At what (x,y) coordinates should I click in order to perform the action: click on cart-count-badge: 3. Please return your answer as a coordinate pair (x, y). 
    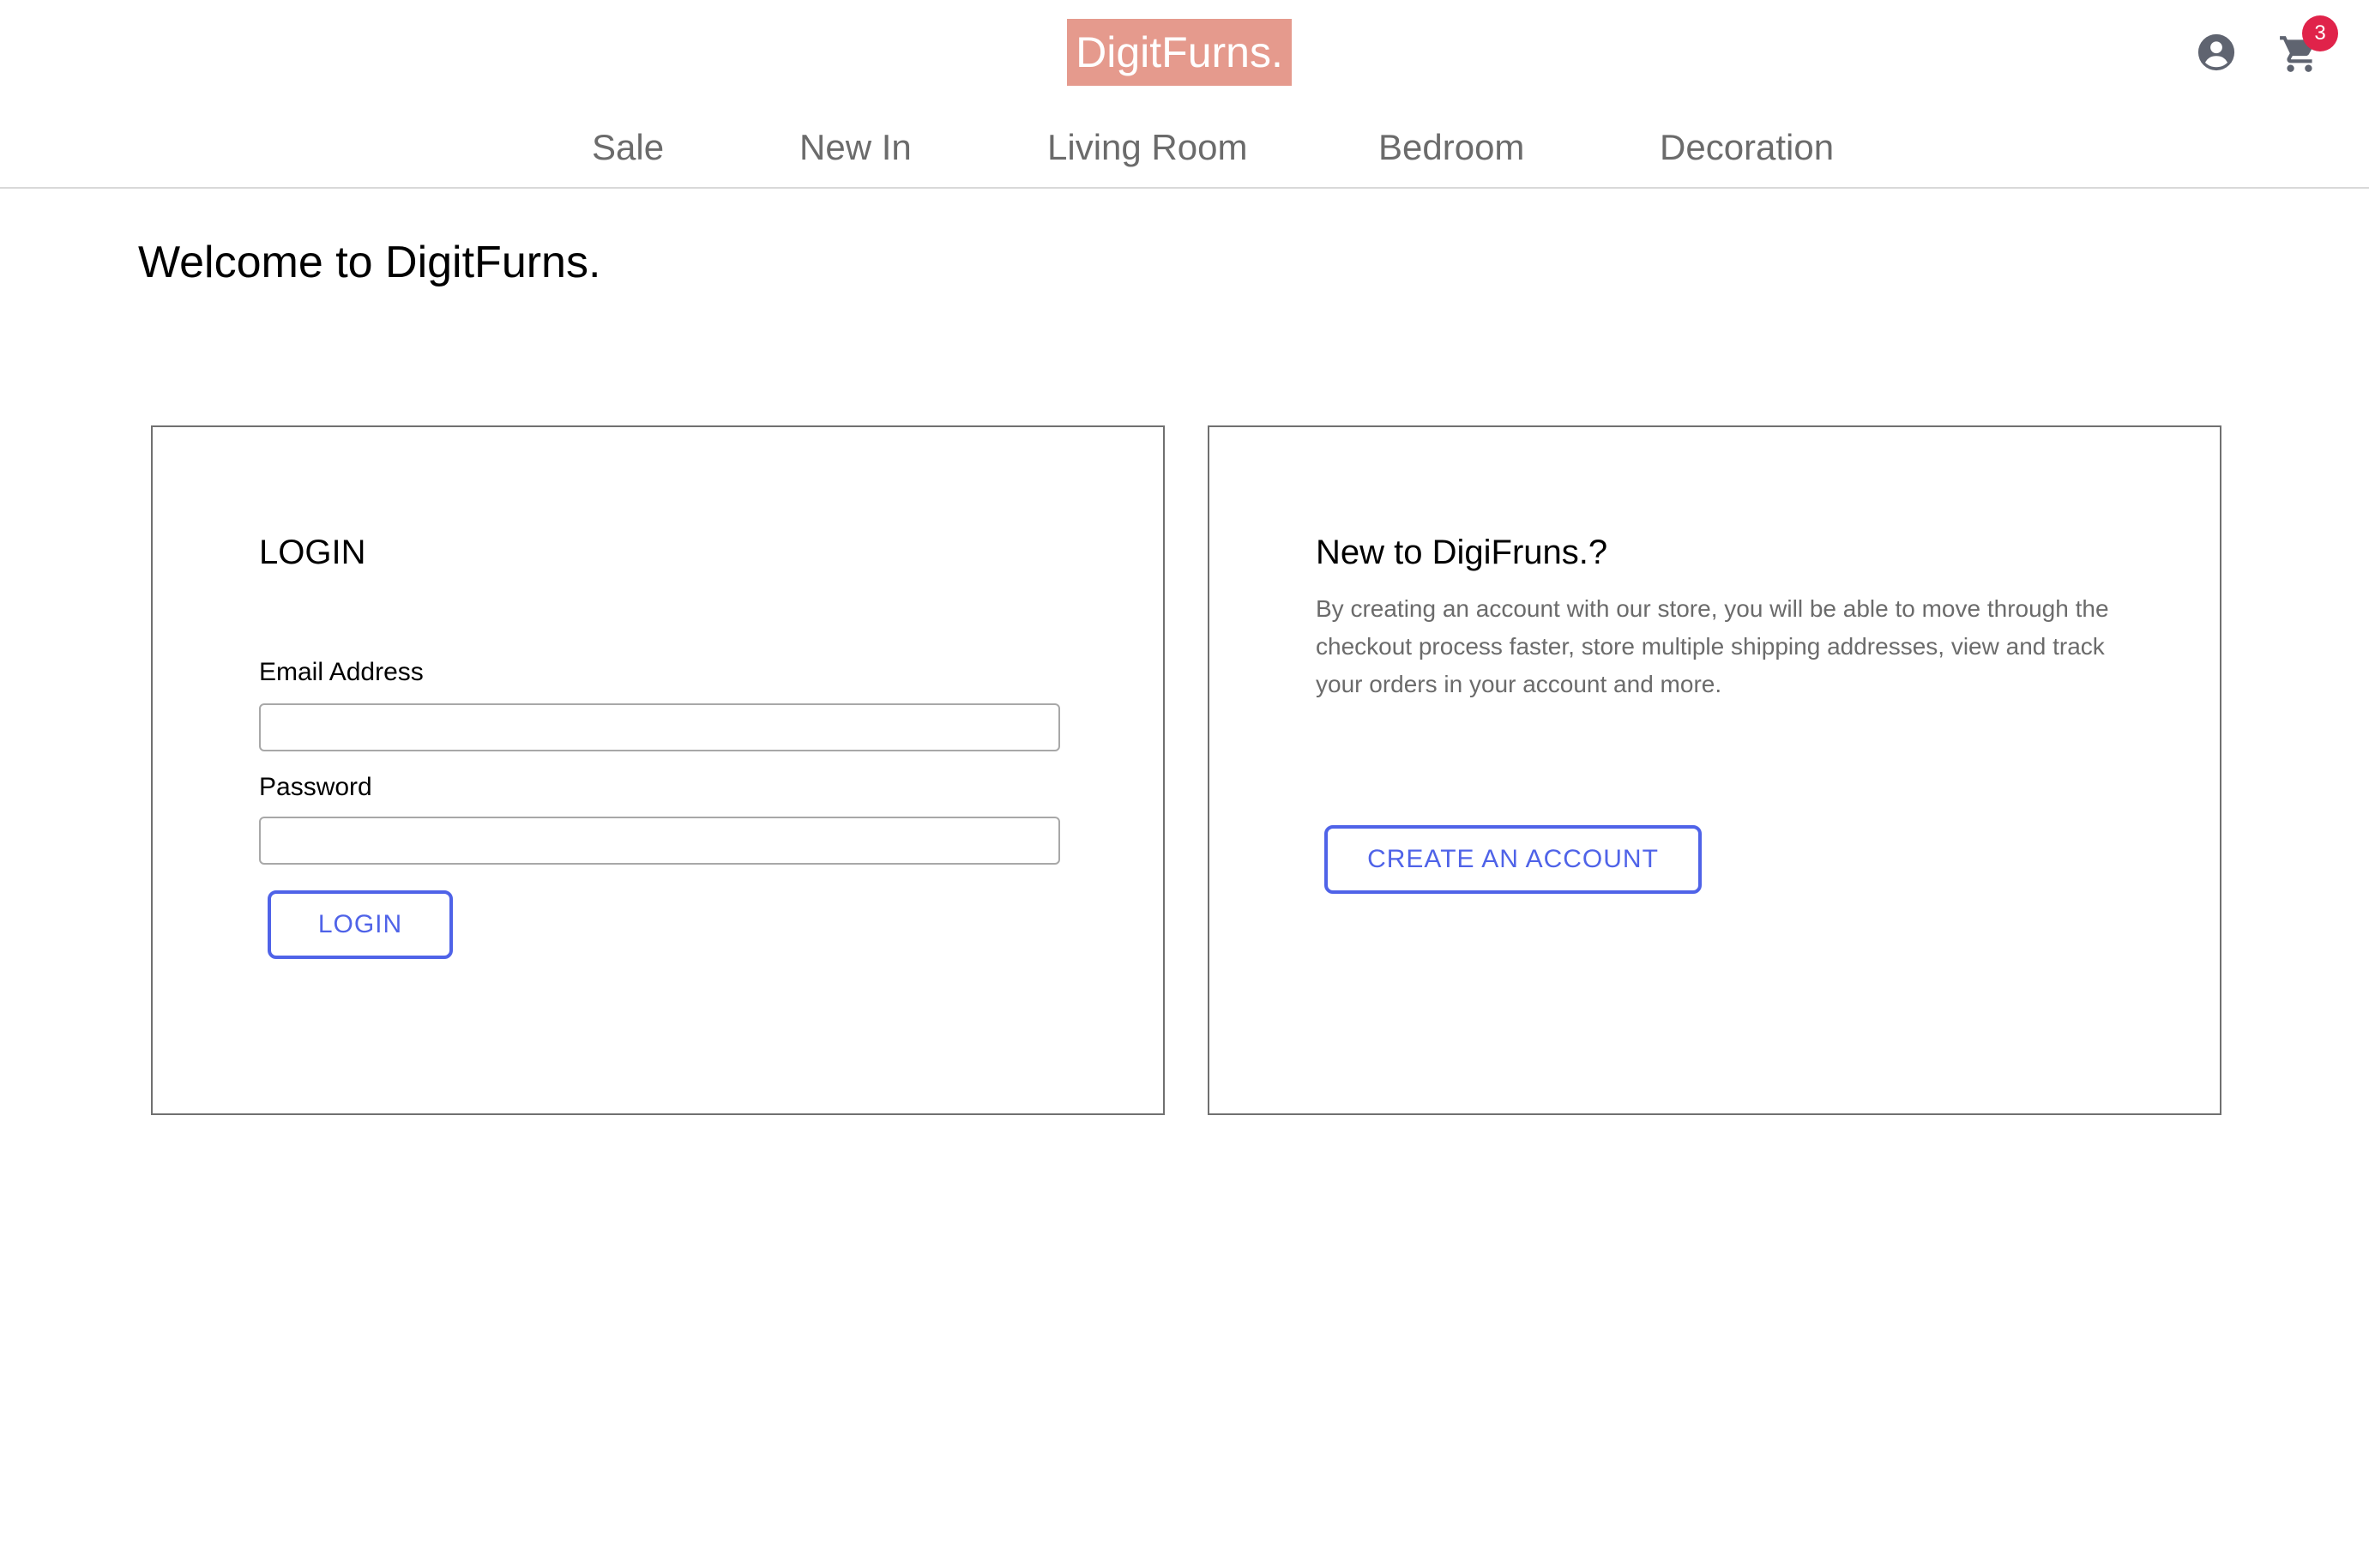
    Looking at the image, I should click on (2320, 33).